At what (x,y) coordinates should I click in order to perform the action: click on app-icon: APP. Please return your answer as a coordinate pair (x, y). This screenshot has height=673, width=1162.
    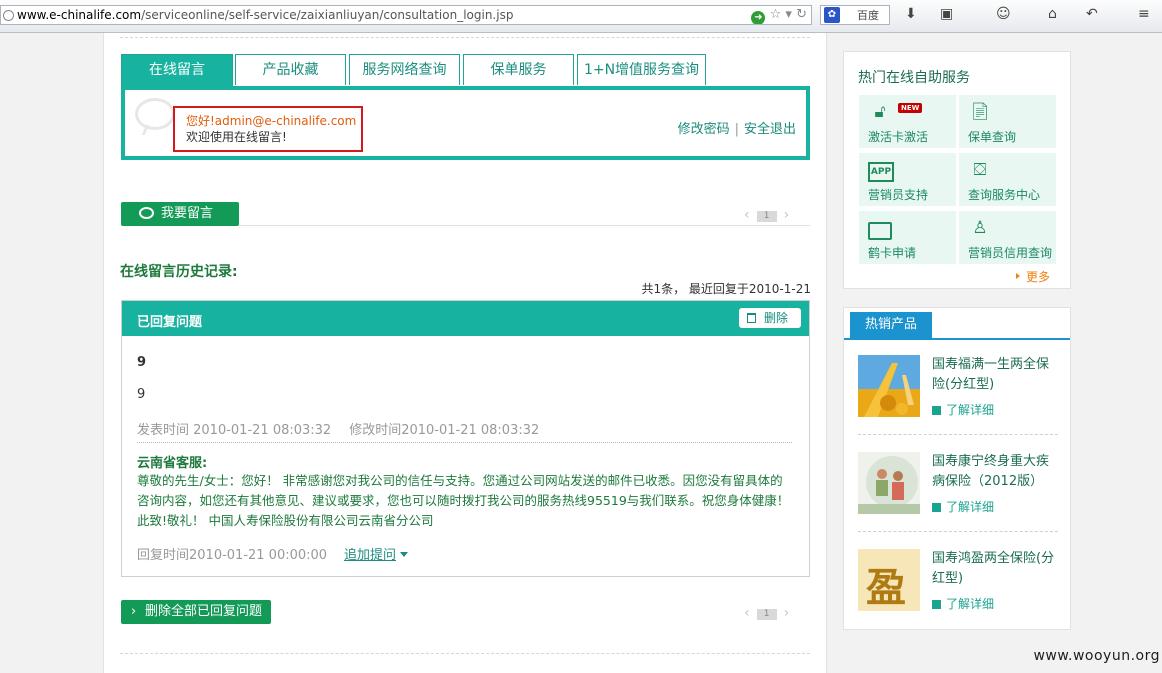
    Looking at the image, I should click on (881, 172).